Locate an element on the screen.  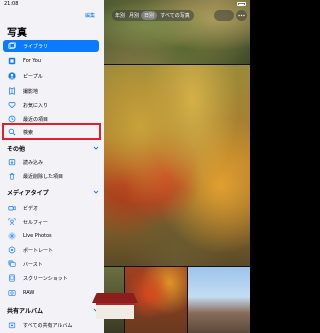
people-icon is located at coordinates (12, 76).